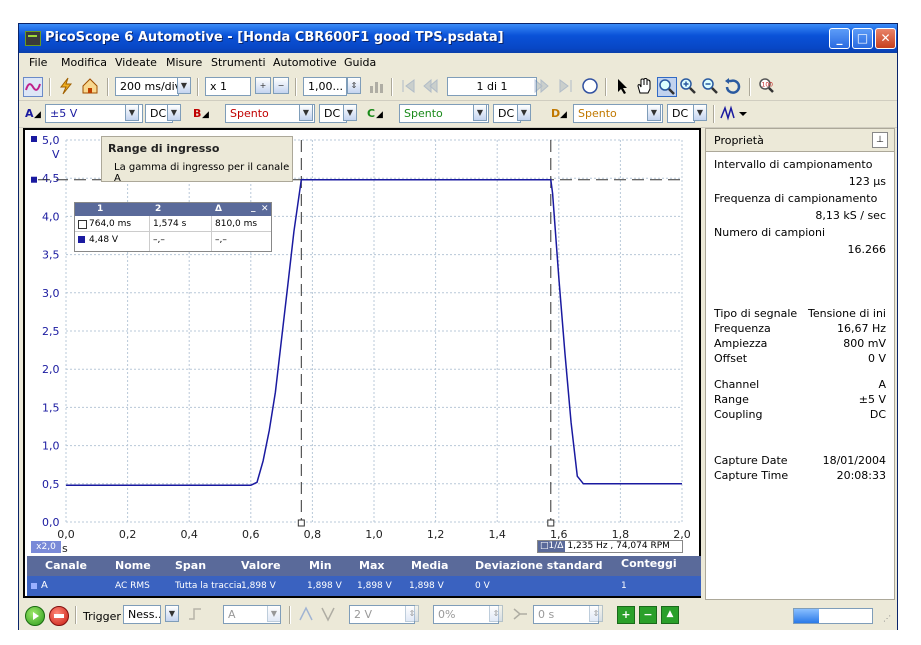 The height and width of the screenshot is (645, 921). What do you see at coordinates (66, 534) in the screenshot?
I see `x-tick-label: 0,0` at bounding box center [66, 534].